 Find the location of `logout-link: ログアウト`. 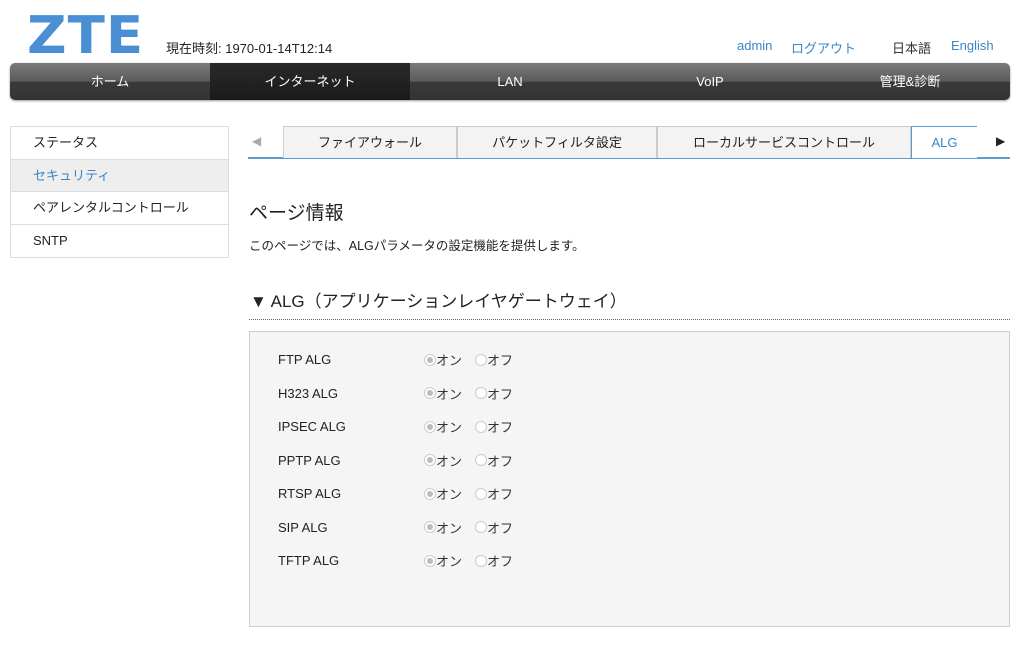

logout-link: ログアウト is located at coordinates (823, 47).